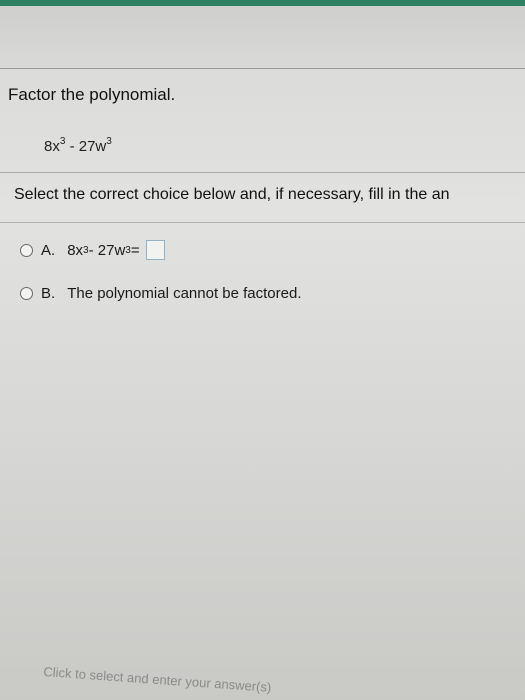 Image resolution: width=525 pixels, height=700 pixels. What do you see at coordinates (157, 679) in the screenshot?
I see `footer-hint: Click to select and enter your answer(s)` at bounding box center [157, 679].